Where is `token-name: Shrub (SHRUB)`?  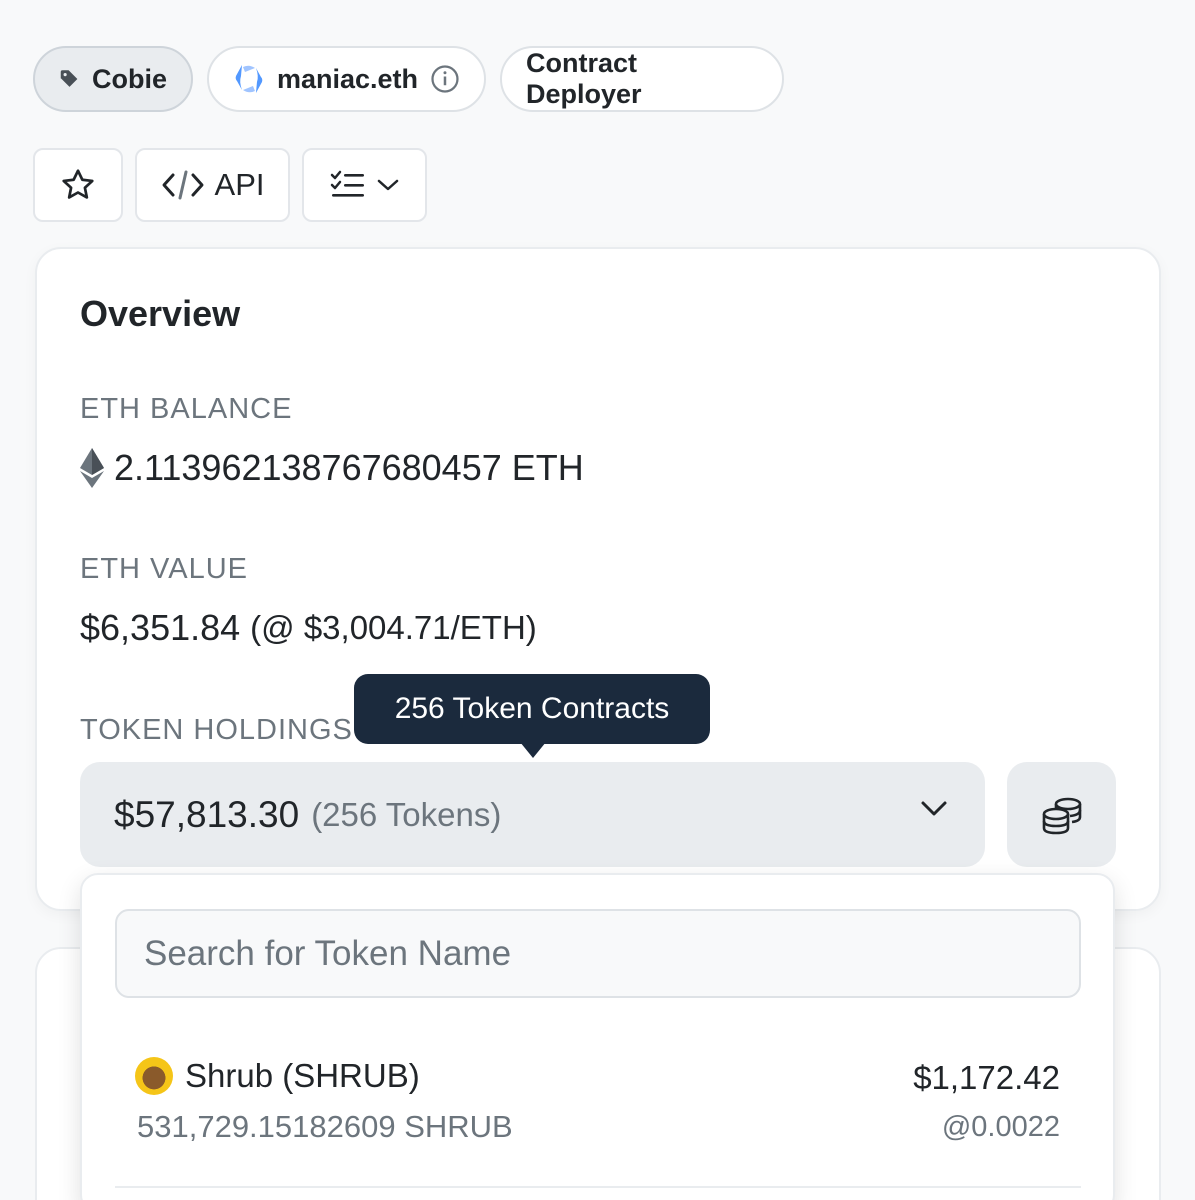 token-name: Shrub (SHRUB) is located at coordinates (302, 1075).